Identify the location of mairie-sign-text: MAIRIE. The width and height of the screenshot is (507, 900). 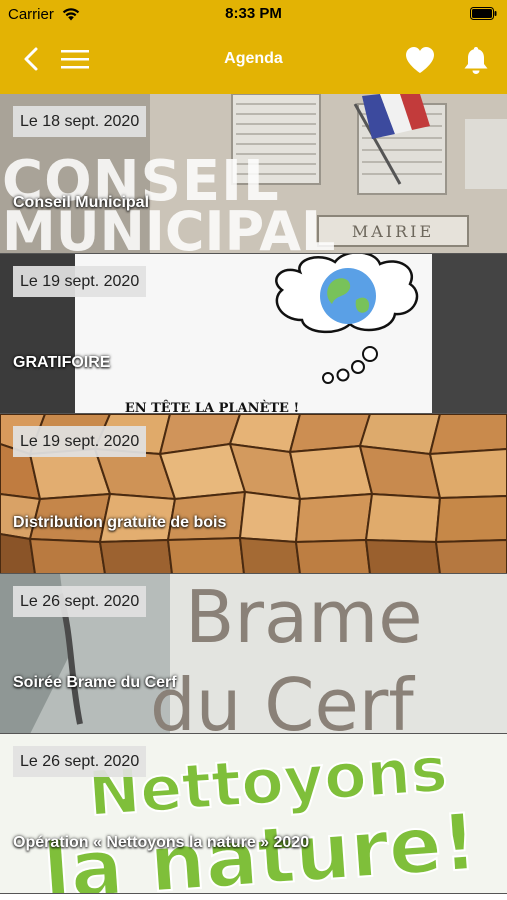
(393, 231).